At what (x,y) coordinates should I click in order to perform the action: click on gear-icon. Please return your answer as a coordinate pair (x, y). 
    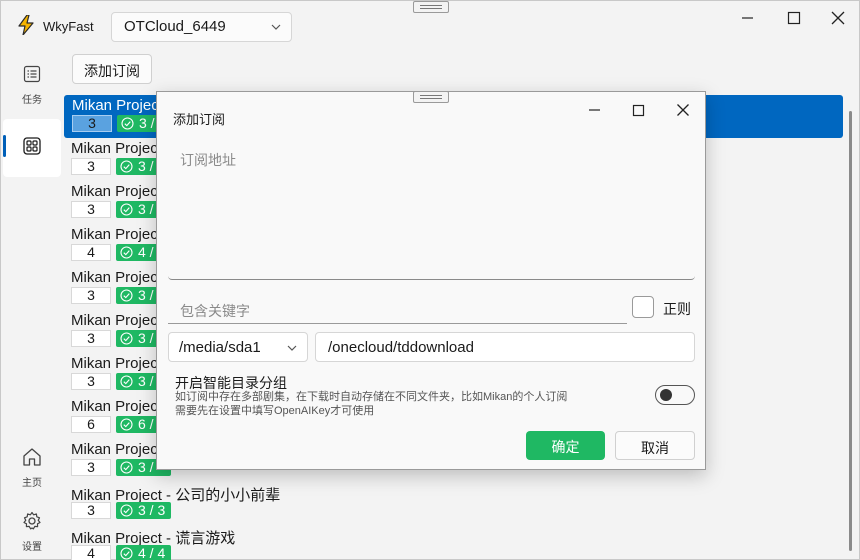
    Looking at the image, I should click on (32, 520).